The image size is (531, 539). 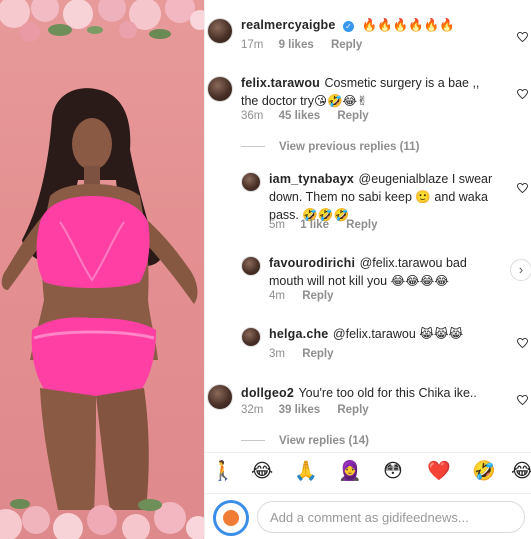 I want to click on comment-likes: 39 likes, so click(x=300, y=410).